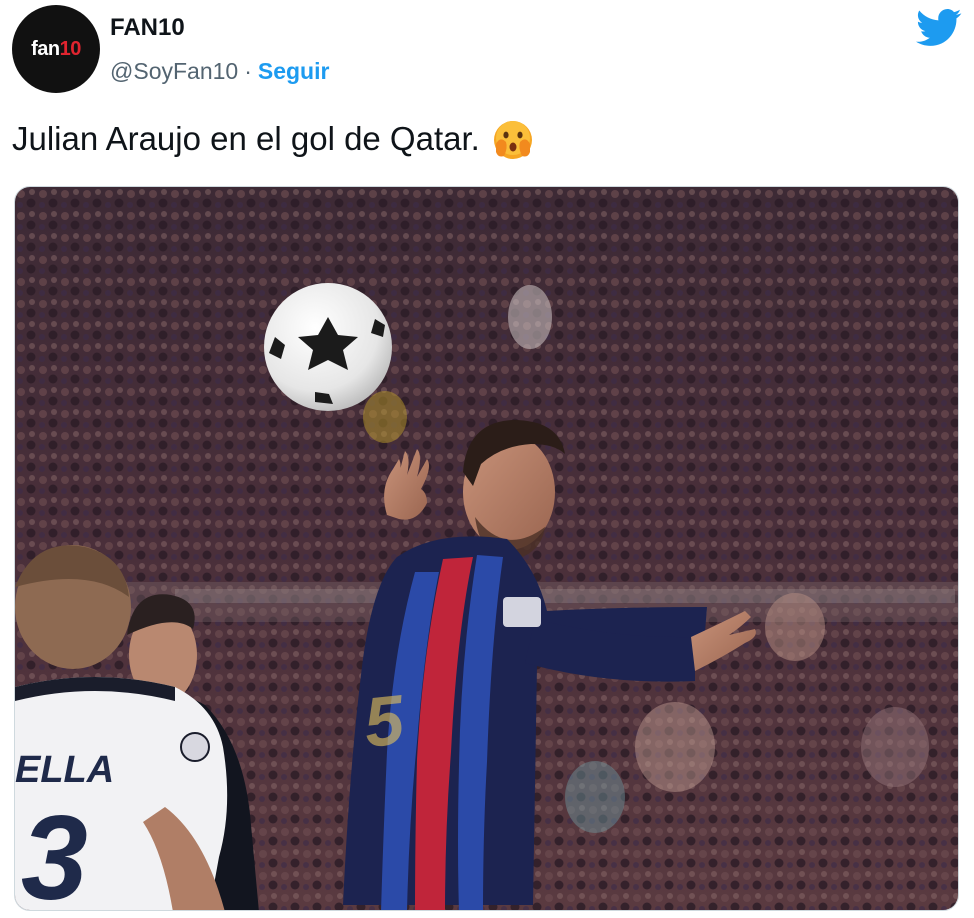 This screenshot has height=918, width=974. I want to click on hushed-face-hands-emoji, so click(512, 140).